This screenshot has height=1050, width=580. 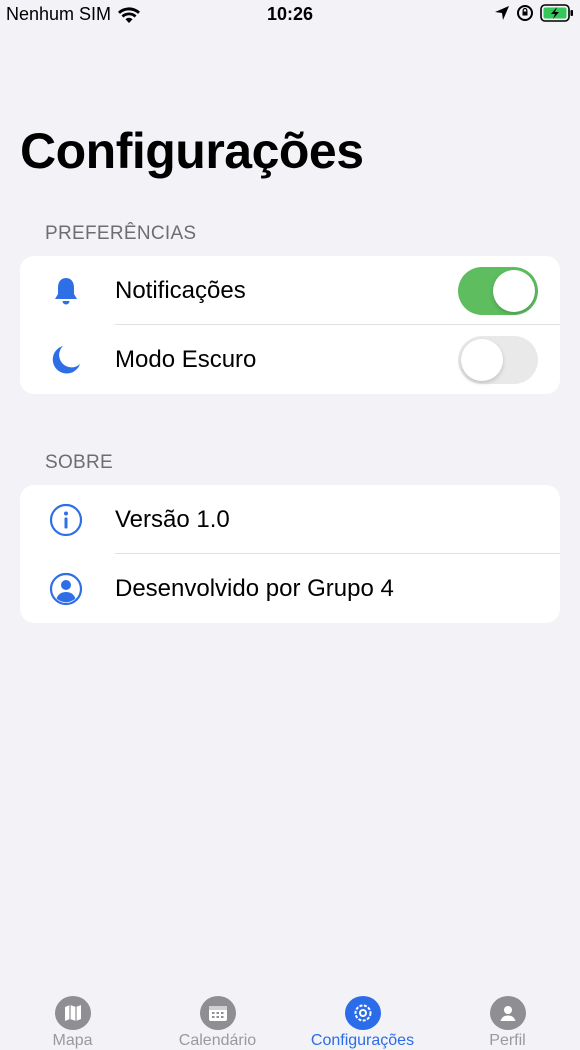 I want to click on tab-bar: Mapa Calendário Configurações Perfil, so click(x=290, y=1015).